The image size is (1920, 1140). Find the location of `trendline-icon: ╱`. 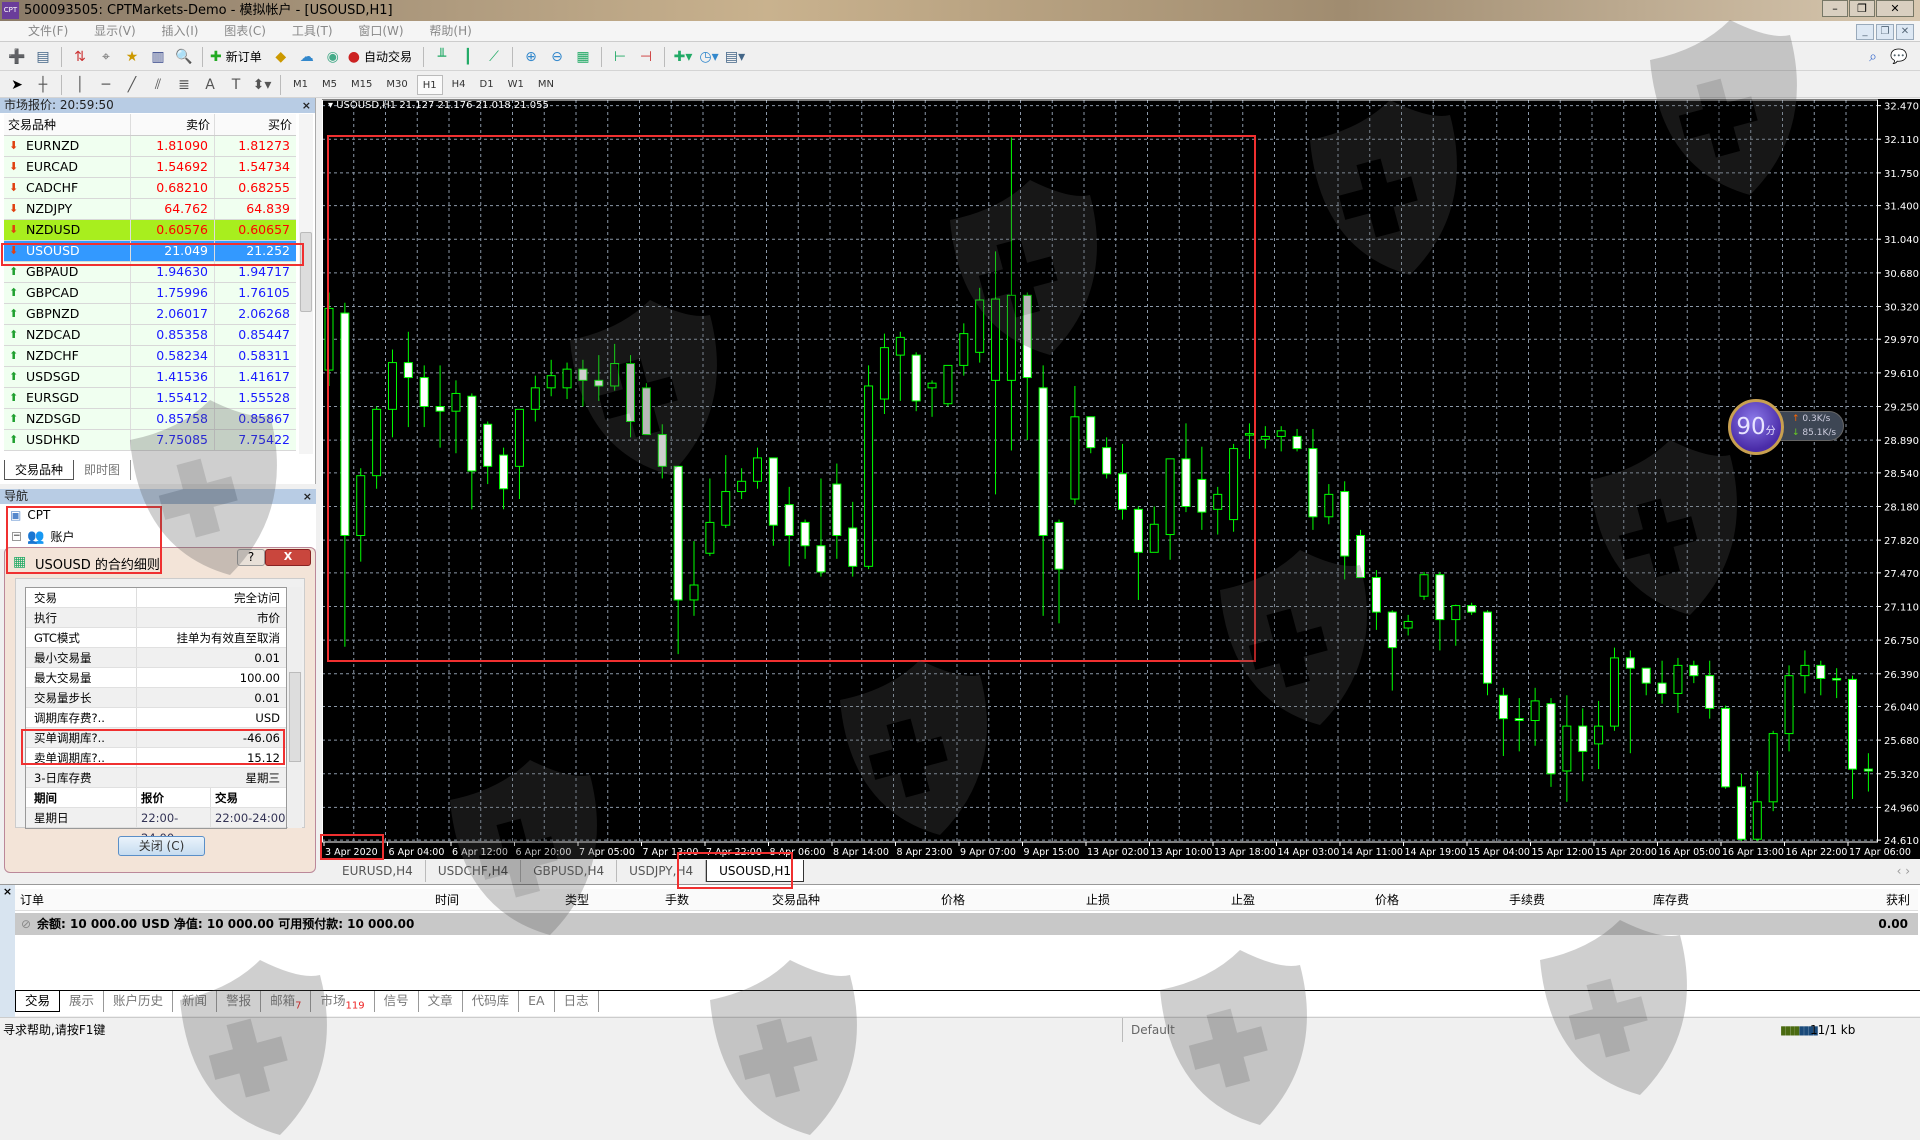

trendline-icon: ╱ is located at coordinates (132, 85).